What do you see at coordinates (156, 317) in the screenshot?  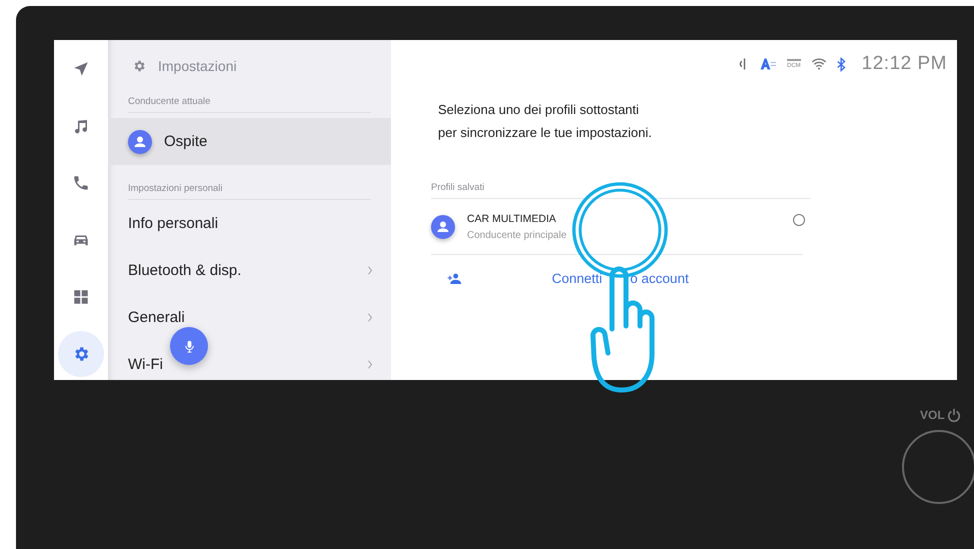 I see `menu-item: Generali` at bounding box center [156, 317].